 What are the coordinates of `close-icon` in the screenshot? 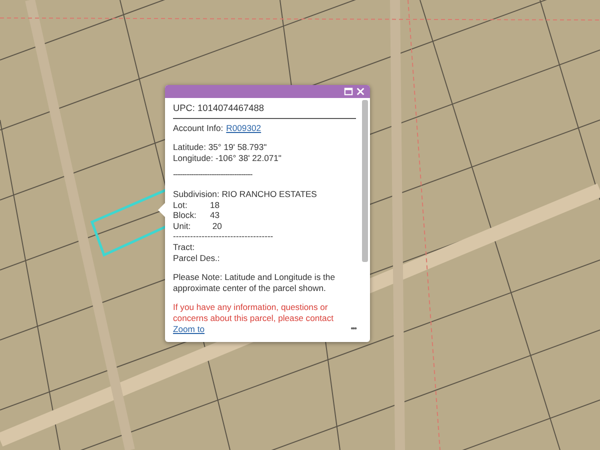 It's located at (360, 91).